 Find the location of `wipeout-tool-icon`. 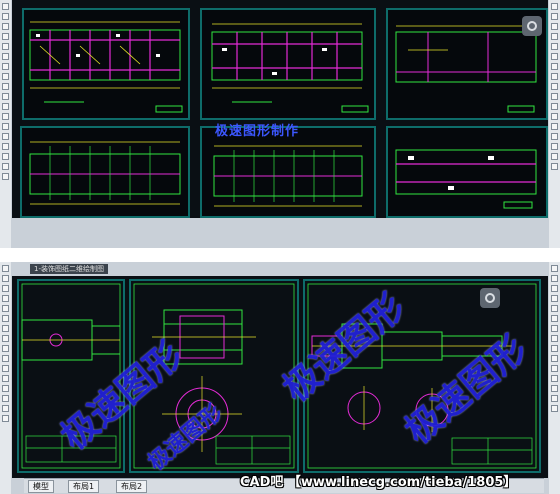

wipeout-tool-icon is located at coordinates (5, 166).